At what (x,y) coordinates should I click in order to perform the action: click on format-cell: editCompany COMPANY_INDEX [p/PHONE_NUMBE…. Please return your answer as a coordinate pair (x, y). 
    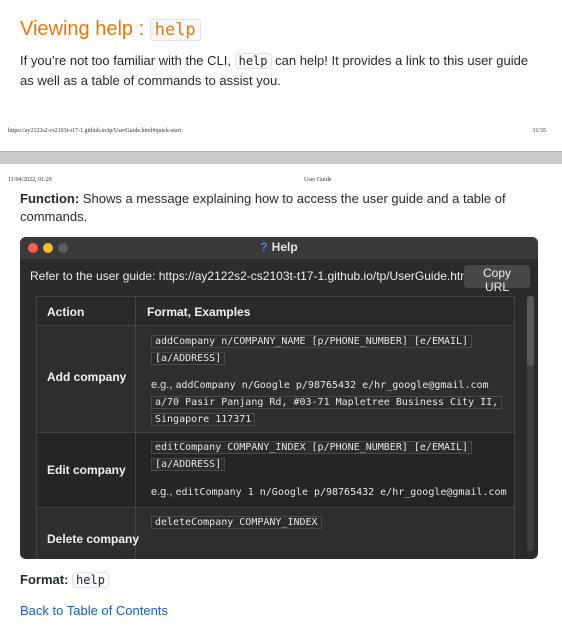
    Looking at the image, I should click on (325, 470).